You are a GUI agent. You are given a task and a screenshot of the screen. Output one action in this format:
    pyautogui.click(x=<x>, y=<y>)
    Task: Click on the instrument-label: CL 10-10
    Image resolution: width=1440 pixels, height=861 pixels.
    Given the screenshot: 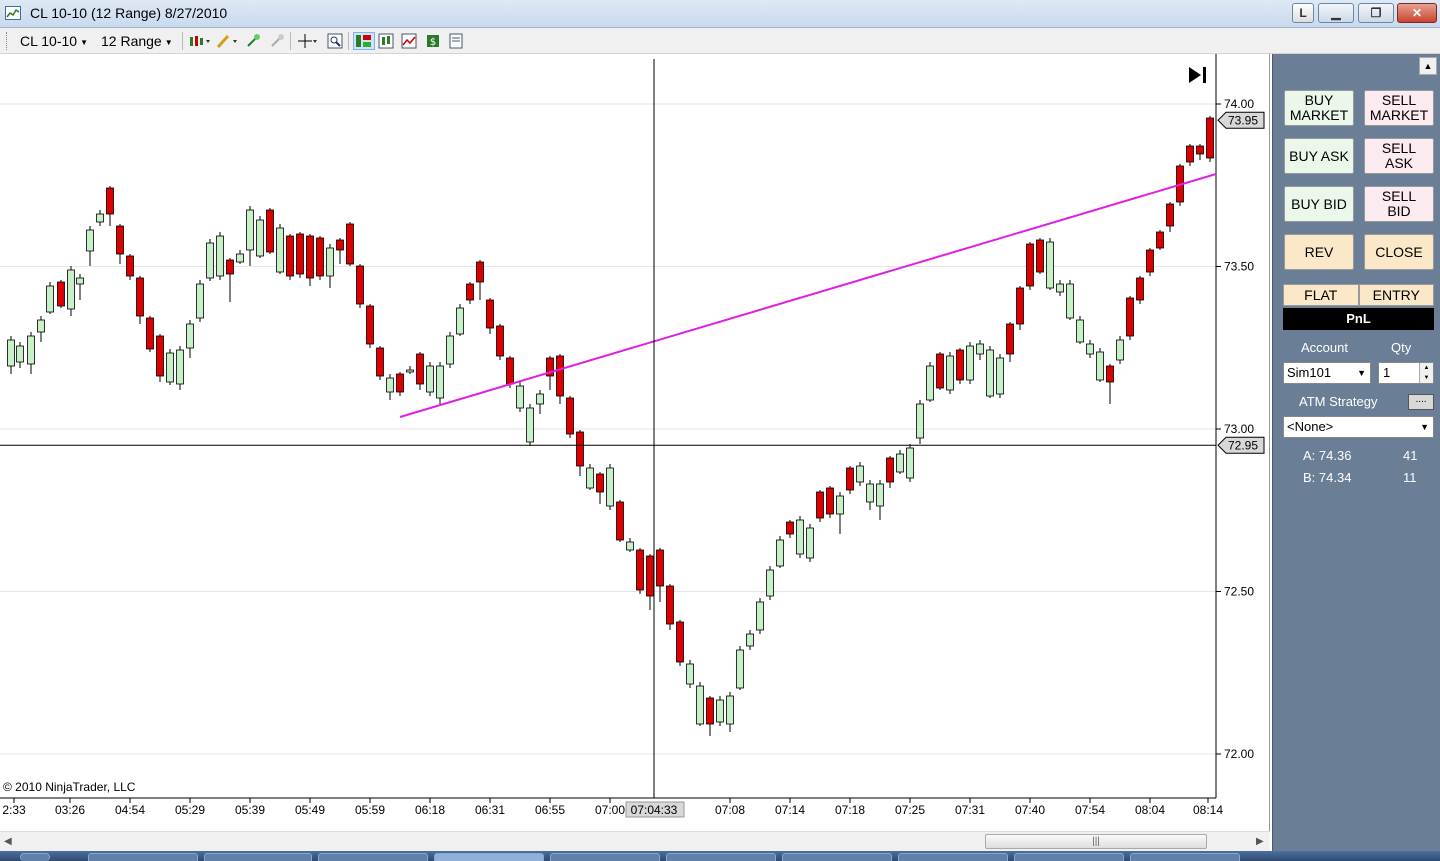 What is the action you would take?
    pyautogui.click(x=49, y=41)
    